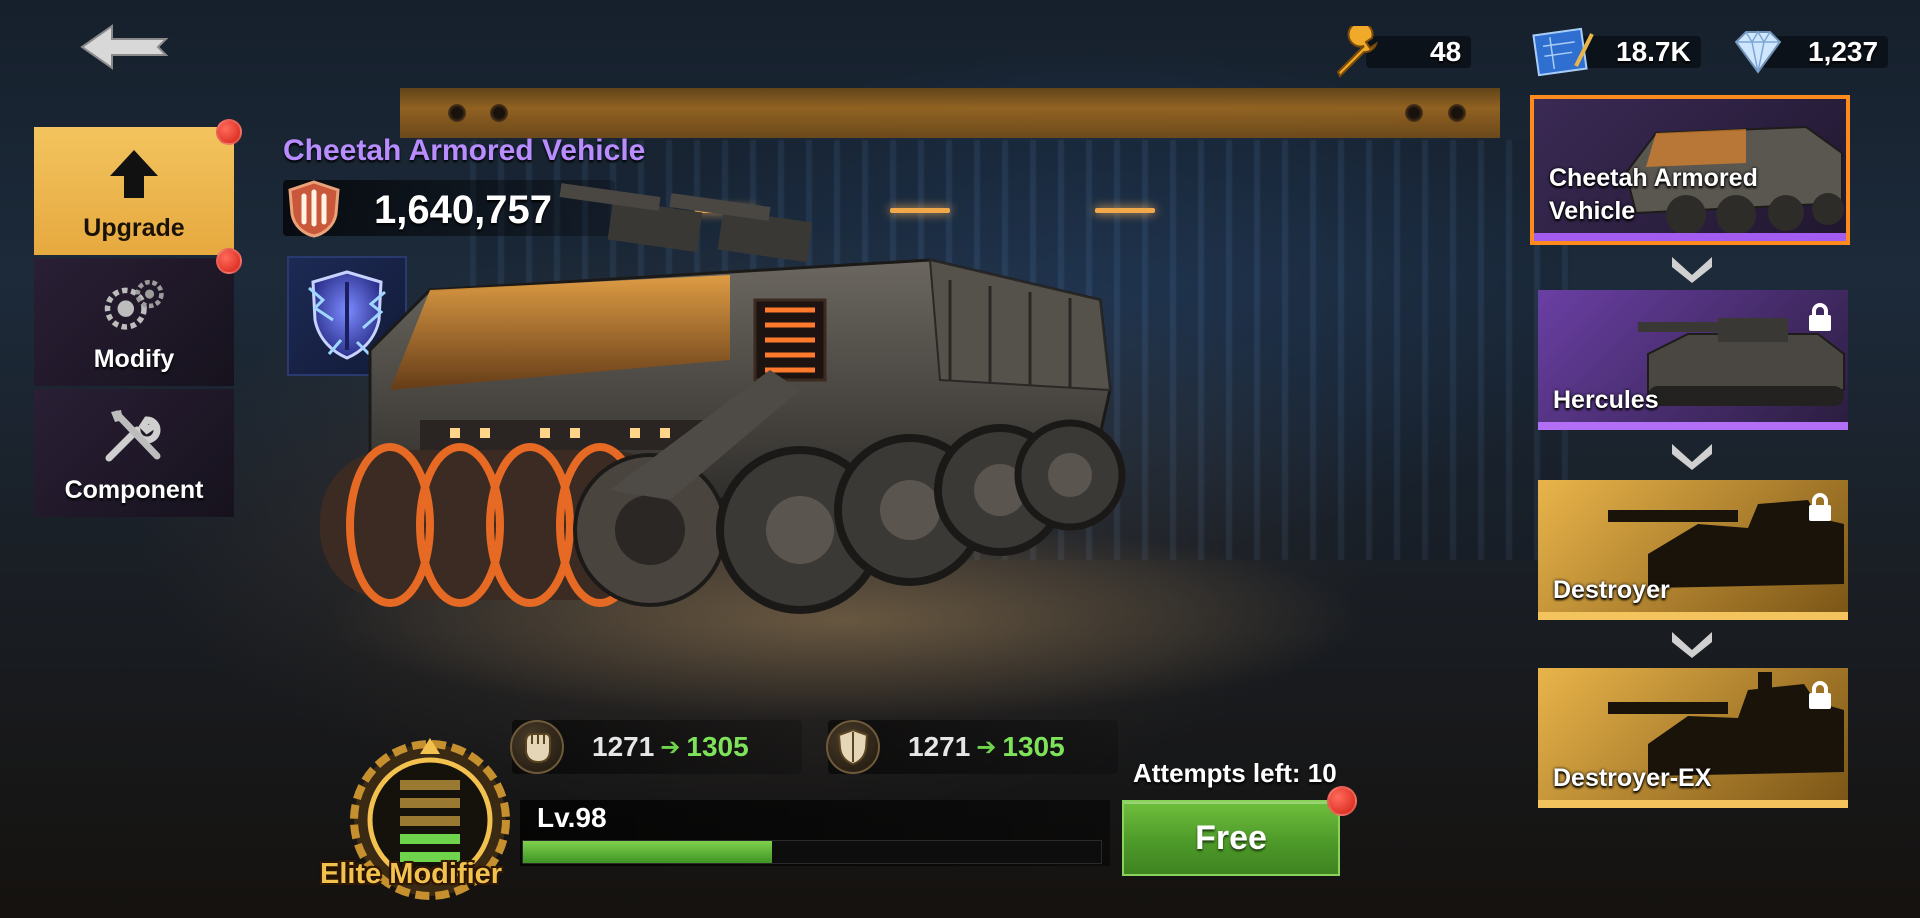  I want to click on back-button, so click(125, 47).